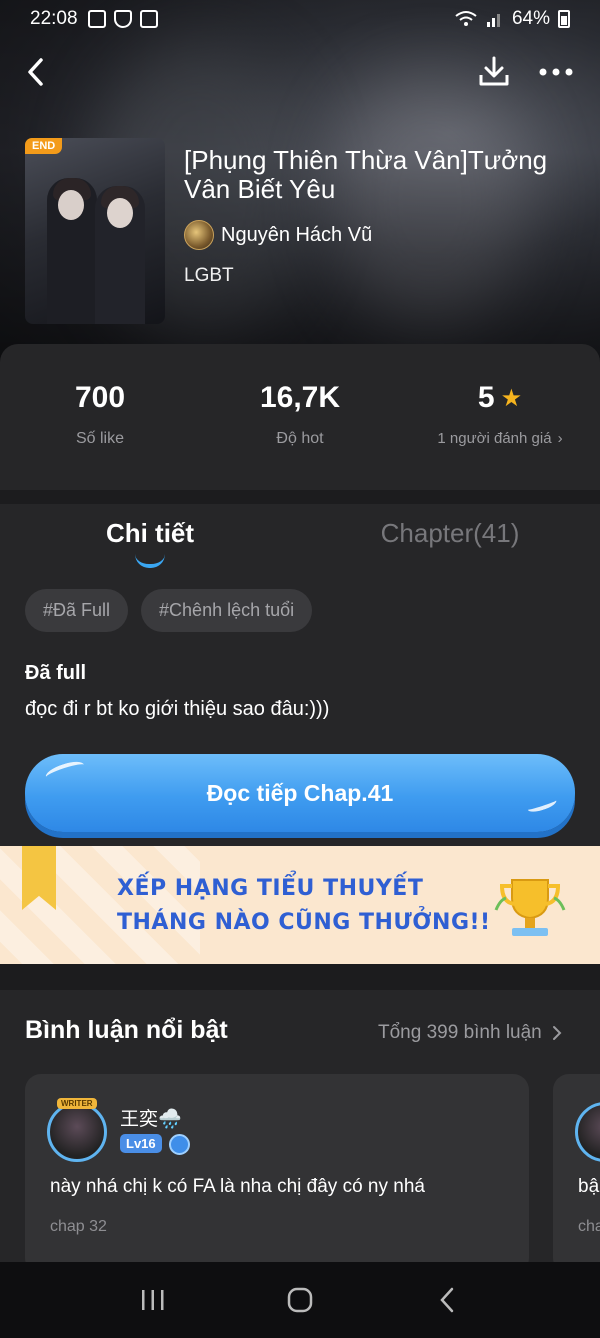 The height and width of the screenshot is (1338, 600). Describe the element at coordinates (177, 709) in the screenshot. I see `description-body: đọc đi r bt ko giới thiệu sao đâu:)))` at that location.